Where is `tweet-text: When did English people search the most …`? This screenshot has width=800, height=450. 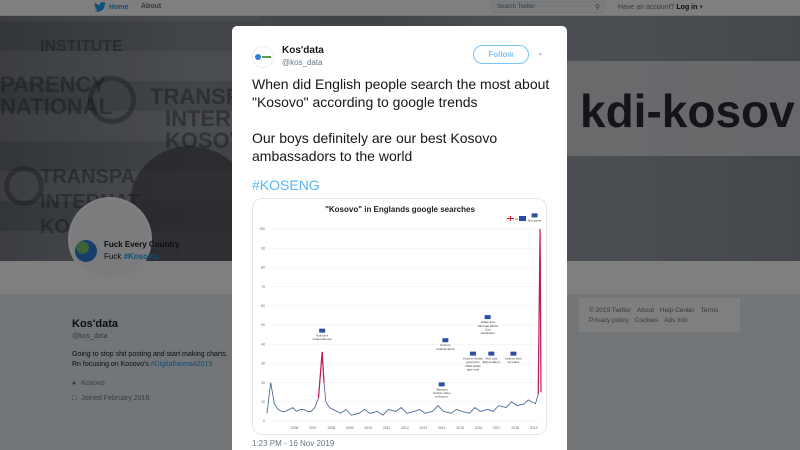
tweet-text: When did English people search the most … is located at coordinates (402, 129).